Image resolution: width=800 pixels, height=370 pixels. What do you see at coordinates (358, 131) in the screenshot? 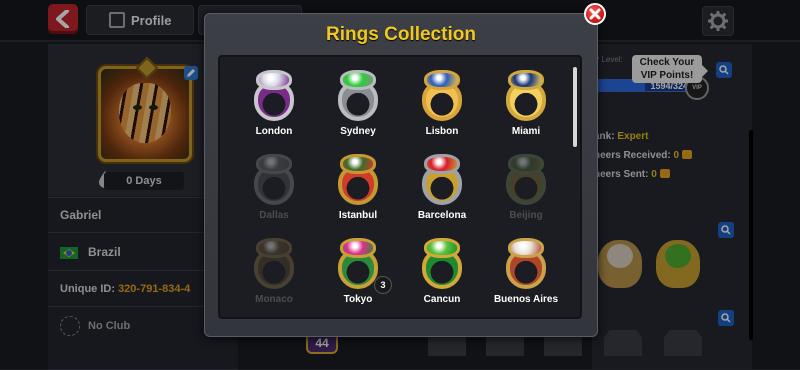
I see `ring-name: Sydney` at bounding box center [358, 131].